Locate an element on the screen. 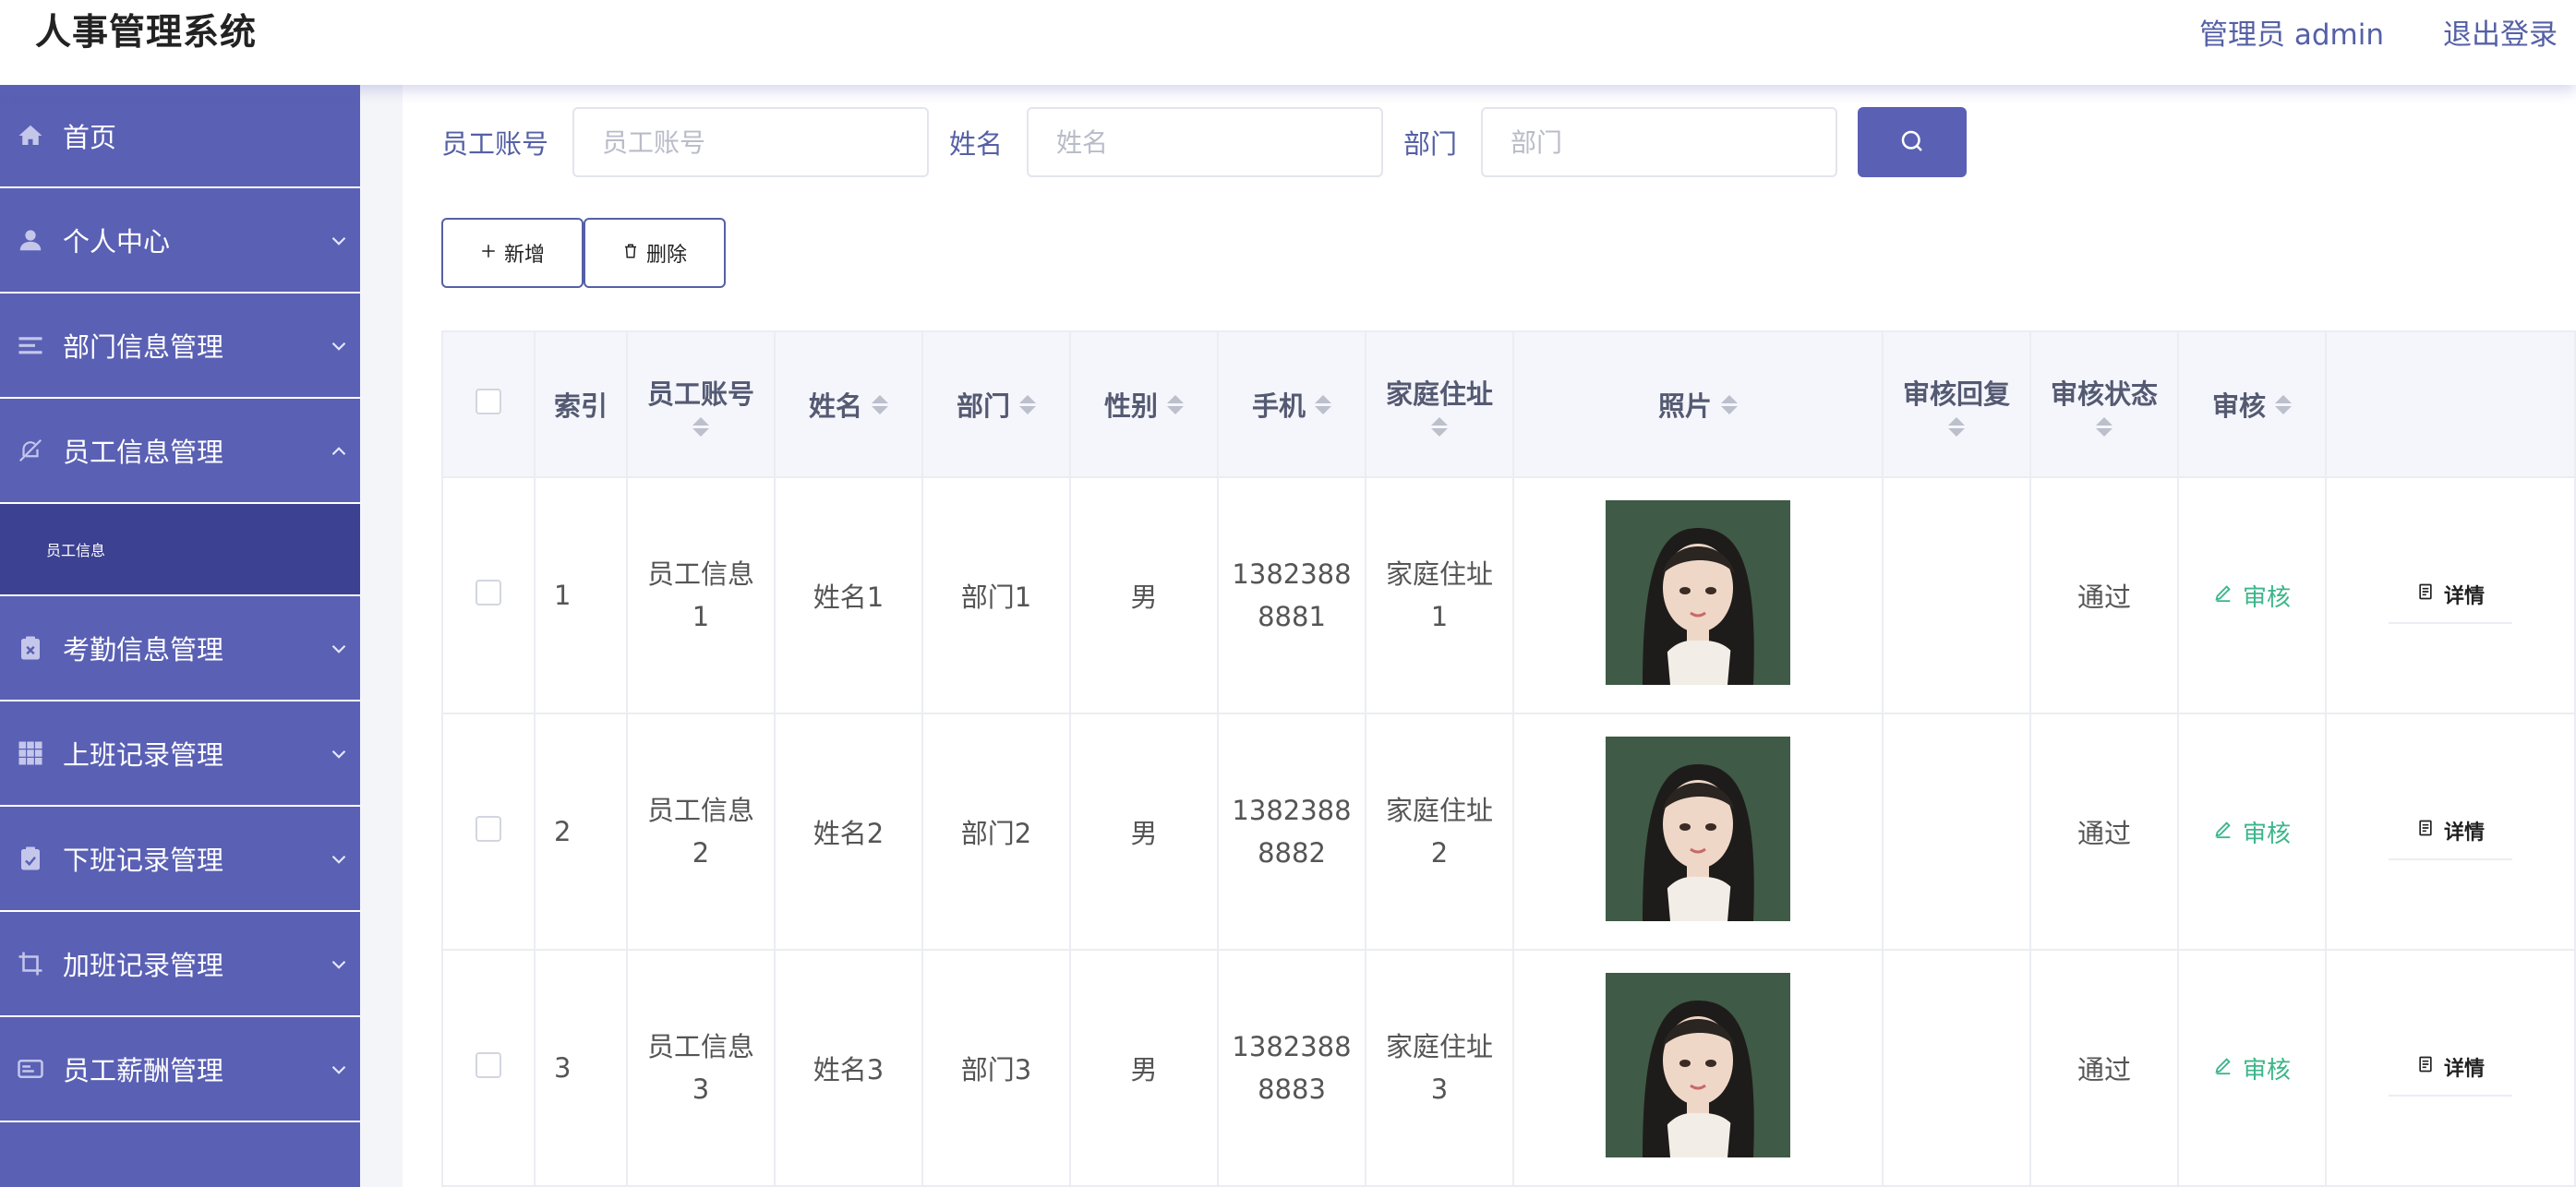 Image resolution: width=2576 pixels, height=1187 pixels. cell-actions: 详情 is located at coordinates (2450, 595).